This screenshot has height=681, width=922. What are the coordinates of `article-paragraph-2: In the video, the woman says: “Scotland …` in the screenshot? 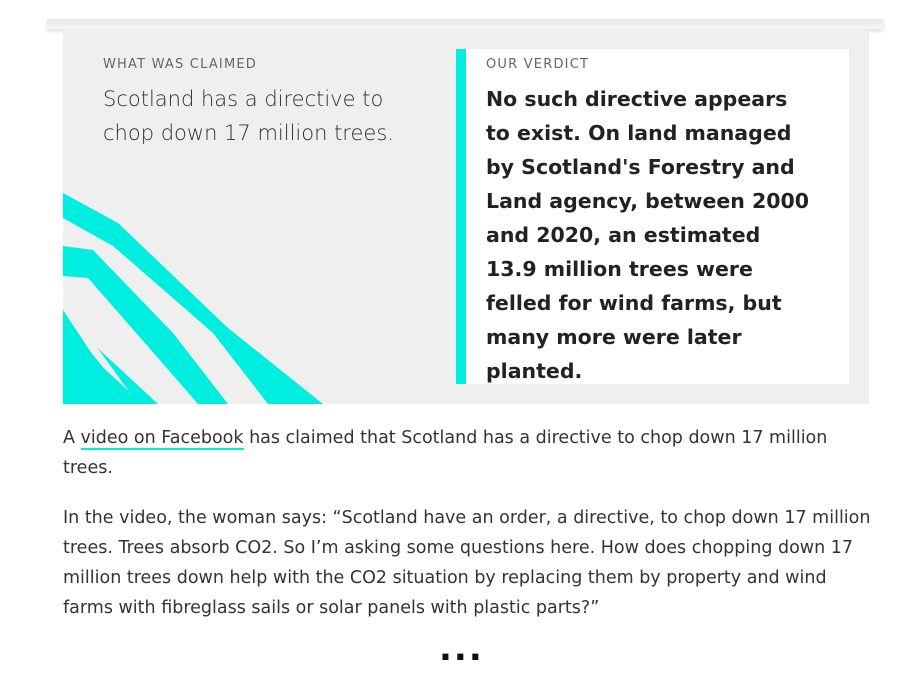 It's located at (467, 563).